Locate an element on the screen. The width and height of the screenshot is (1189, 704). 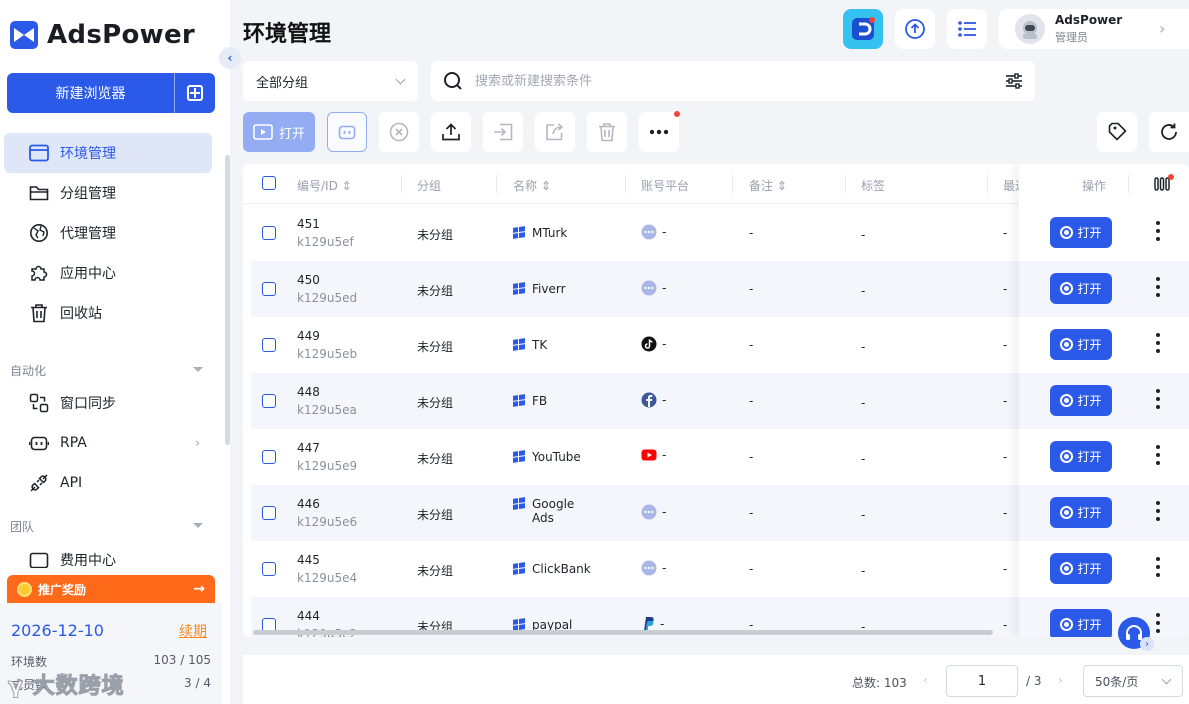
sidebar-item-billing: 费用中心 is located at coordinates (108, 554).